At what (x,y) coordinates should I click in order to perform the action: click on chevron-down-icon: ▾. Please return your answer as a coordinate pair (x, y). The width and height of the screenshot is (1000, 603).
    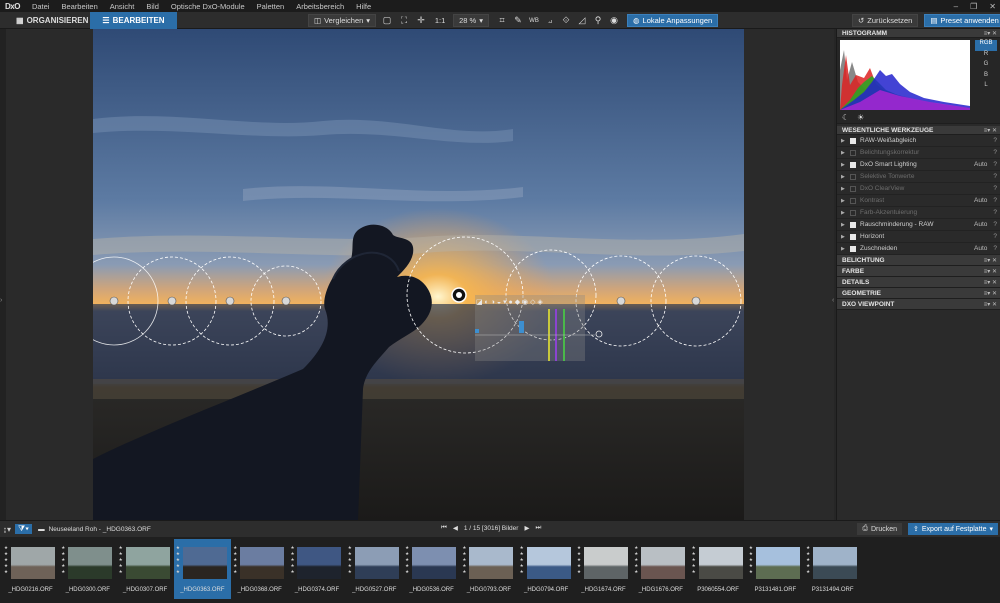
    Looking at the image, I should click on (991, 529).